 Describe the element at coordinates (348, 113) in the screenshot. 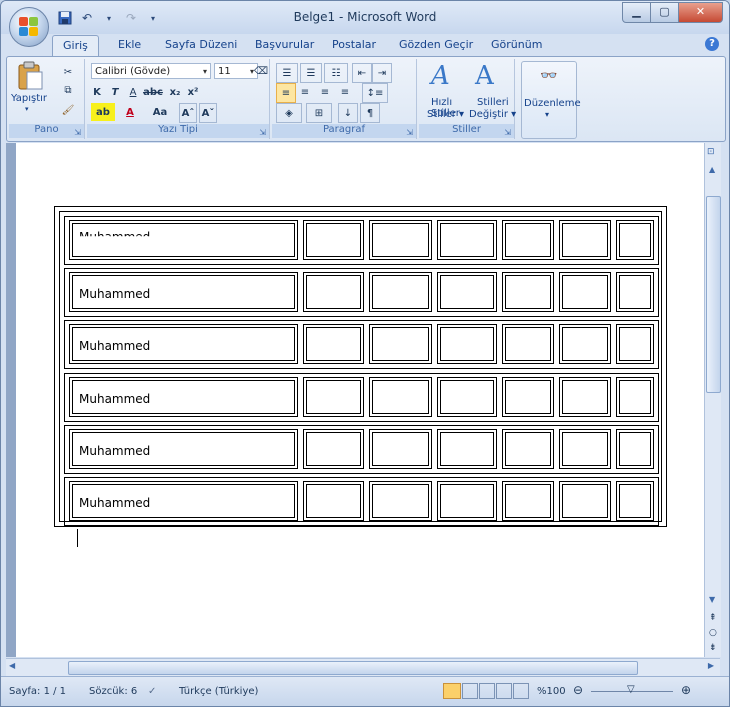

I see `sort-icon: ↓` at that location.